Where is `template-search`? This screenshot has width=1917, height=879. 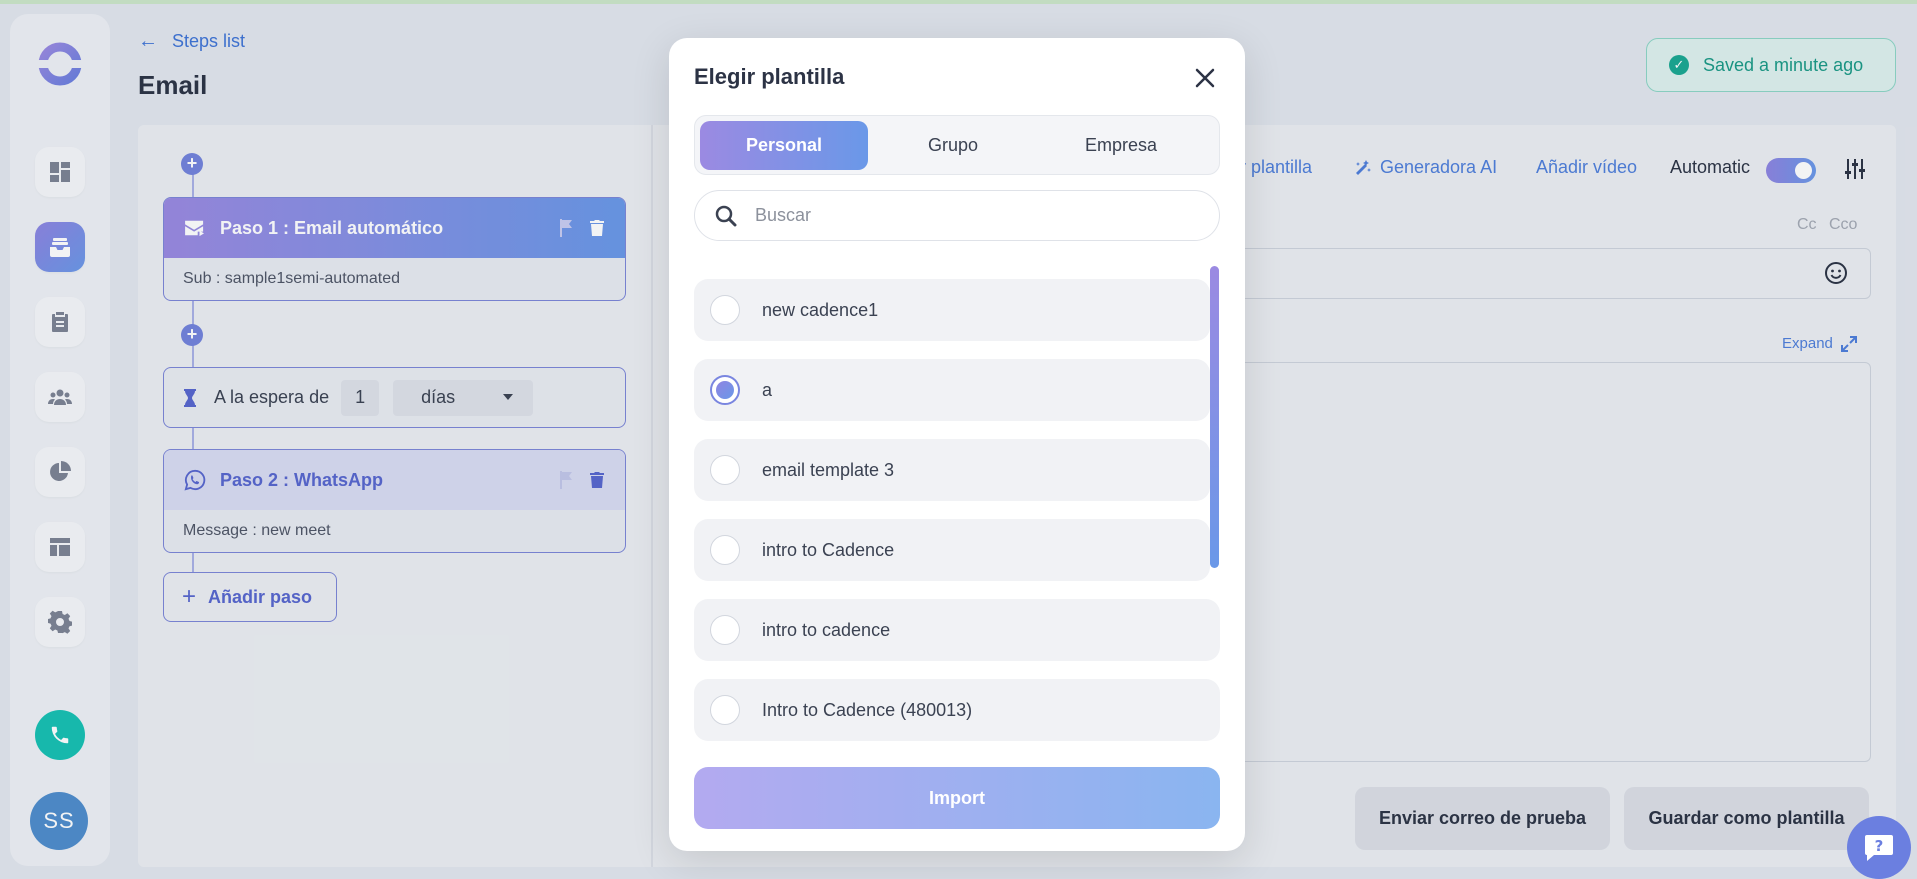 template-search is located at coordinates (957, 215).